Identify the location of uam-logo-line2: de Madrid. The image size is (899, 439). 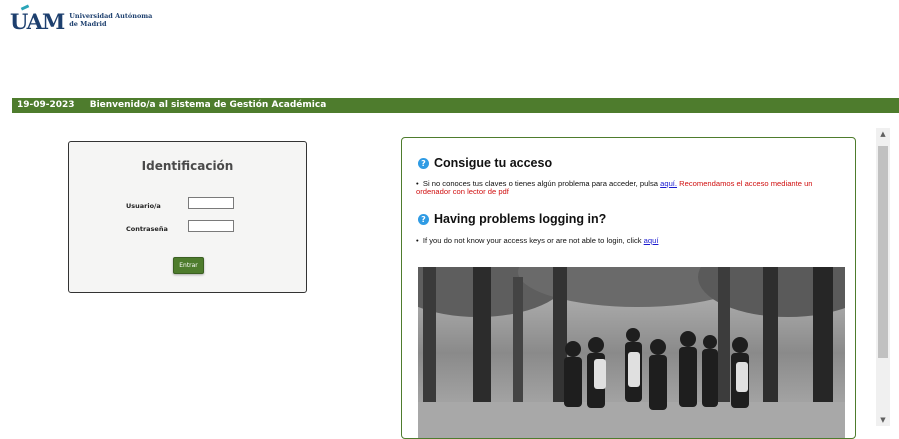
(88, 24).